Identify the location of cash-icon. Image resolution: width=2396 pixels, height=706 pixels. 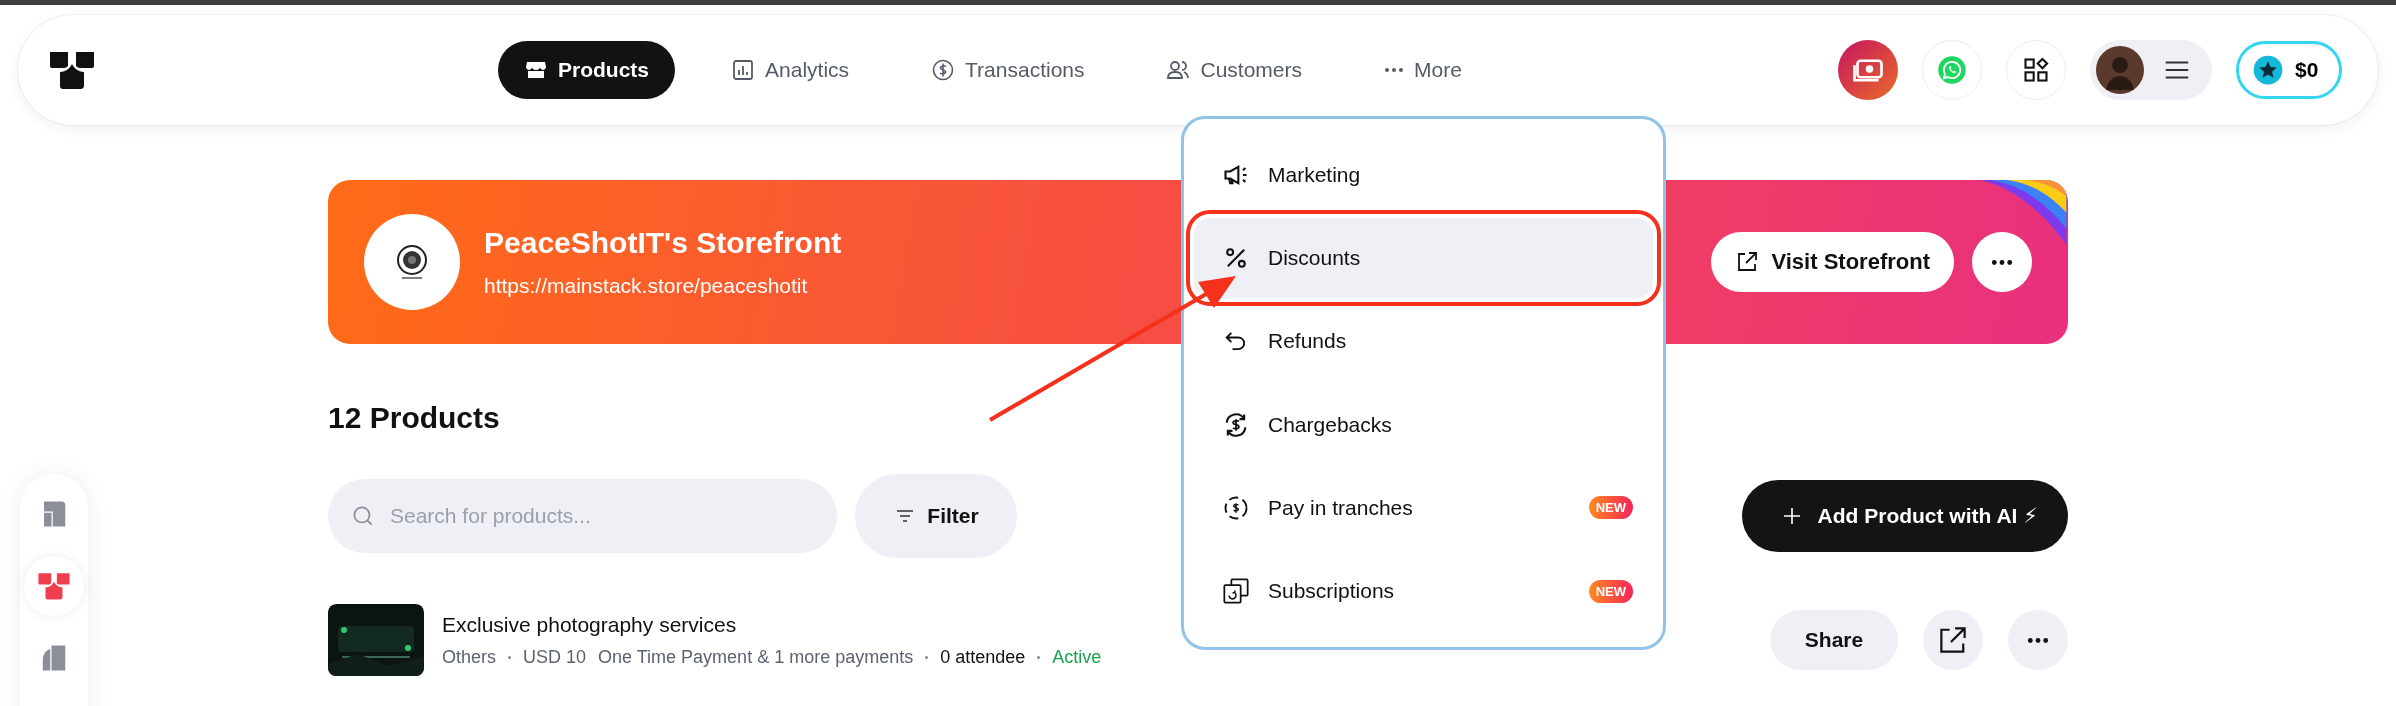
(1868, 70).